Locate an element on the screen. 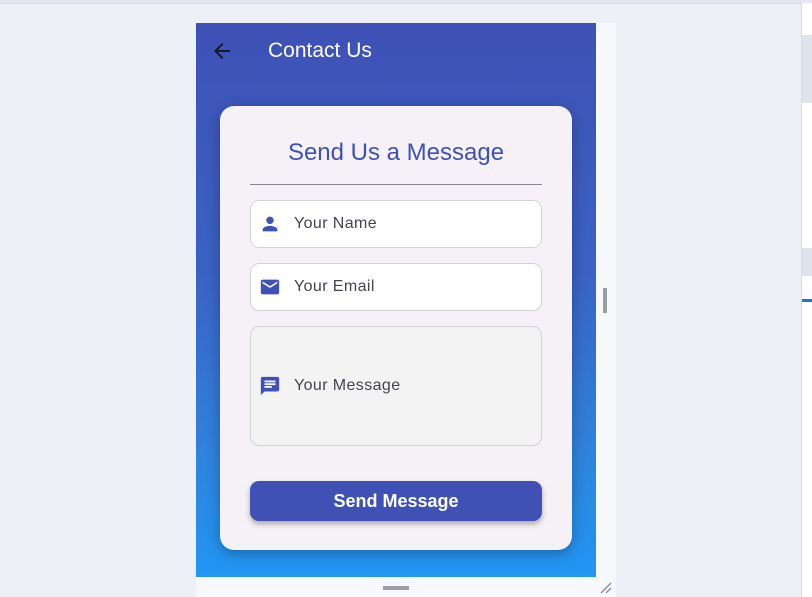  corner-resize-handle is located at coordinates (605, 587).